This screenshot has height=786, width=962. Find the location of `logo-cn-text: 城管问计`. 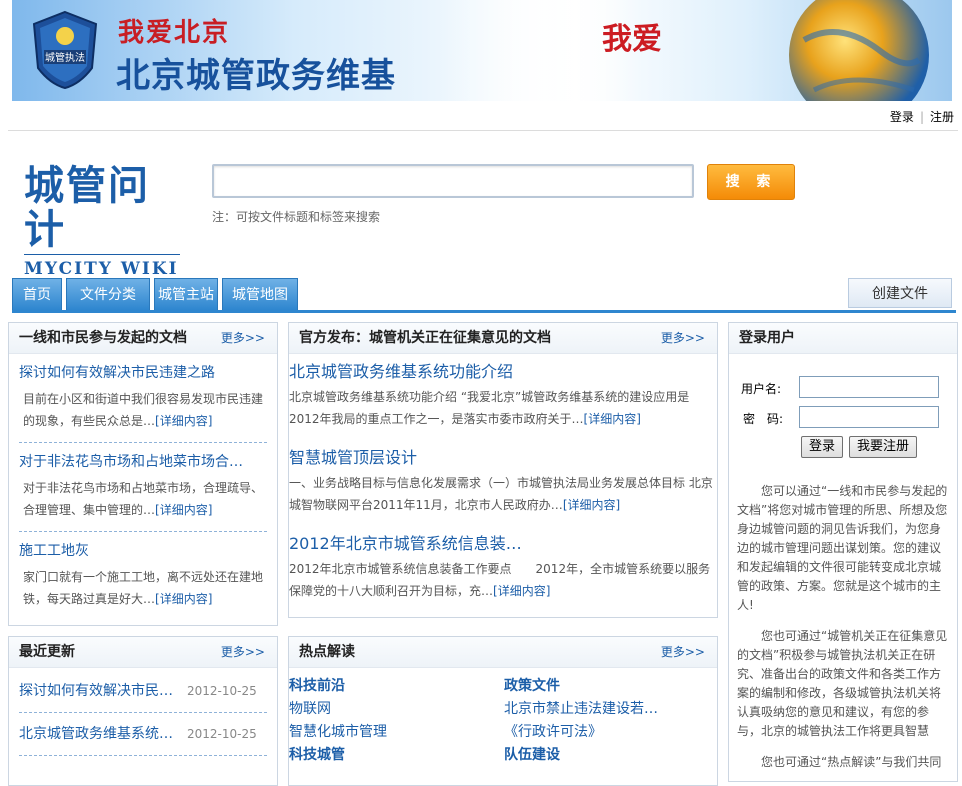

logo-cn-text: 城管问计 is located at coordinates (87, 207).